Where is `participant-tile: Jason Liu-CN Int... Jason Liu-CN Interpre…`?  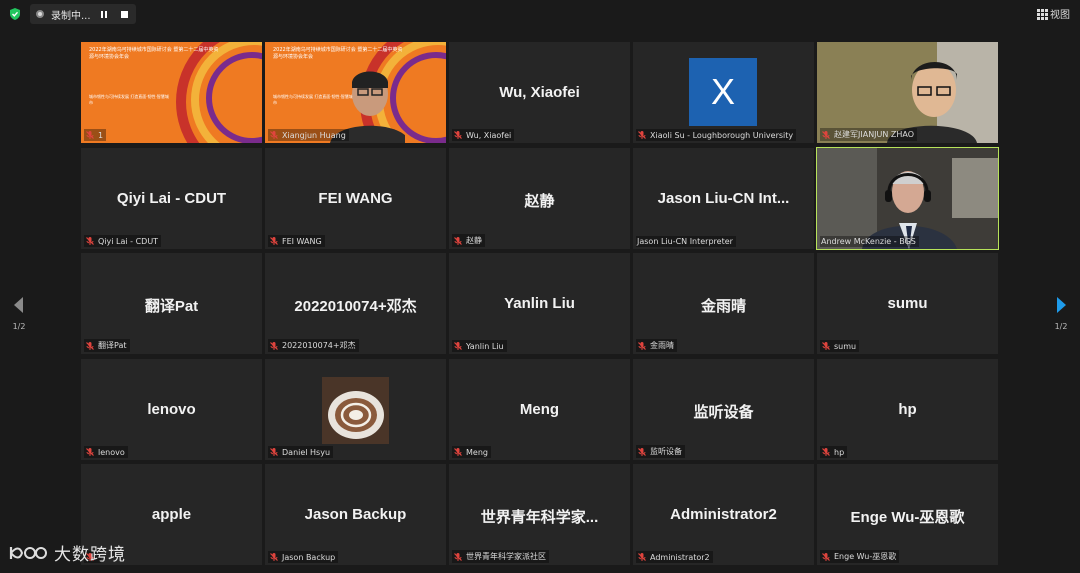
participant-tile: Jason Liu-CN Int... Jason Liu-CN Interpre… is located at coordinates (723, 198).